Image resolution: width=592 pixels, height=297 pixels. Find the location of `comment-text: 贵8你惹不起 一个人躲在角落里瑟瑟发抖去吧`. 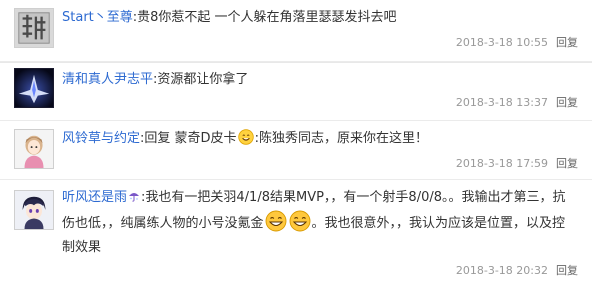

comment-text: 贵8你惹不起 一个人躲在角落里瑟瑟发抖去吧 is located at coordinates (267, 17).